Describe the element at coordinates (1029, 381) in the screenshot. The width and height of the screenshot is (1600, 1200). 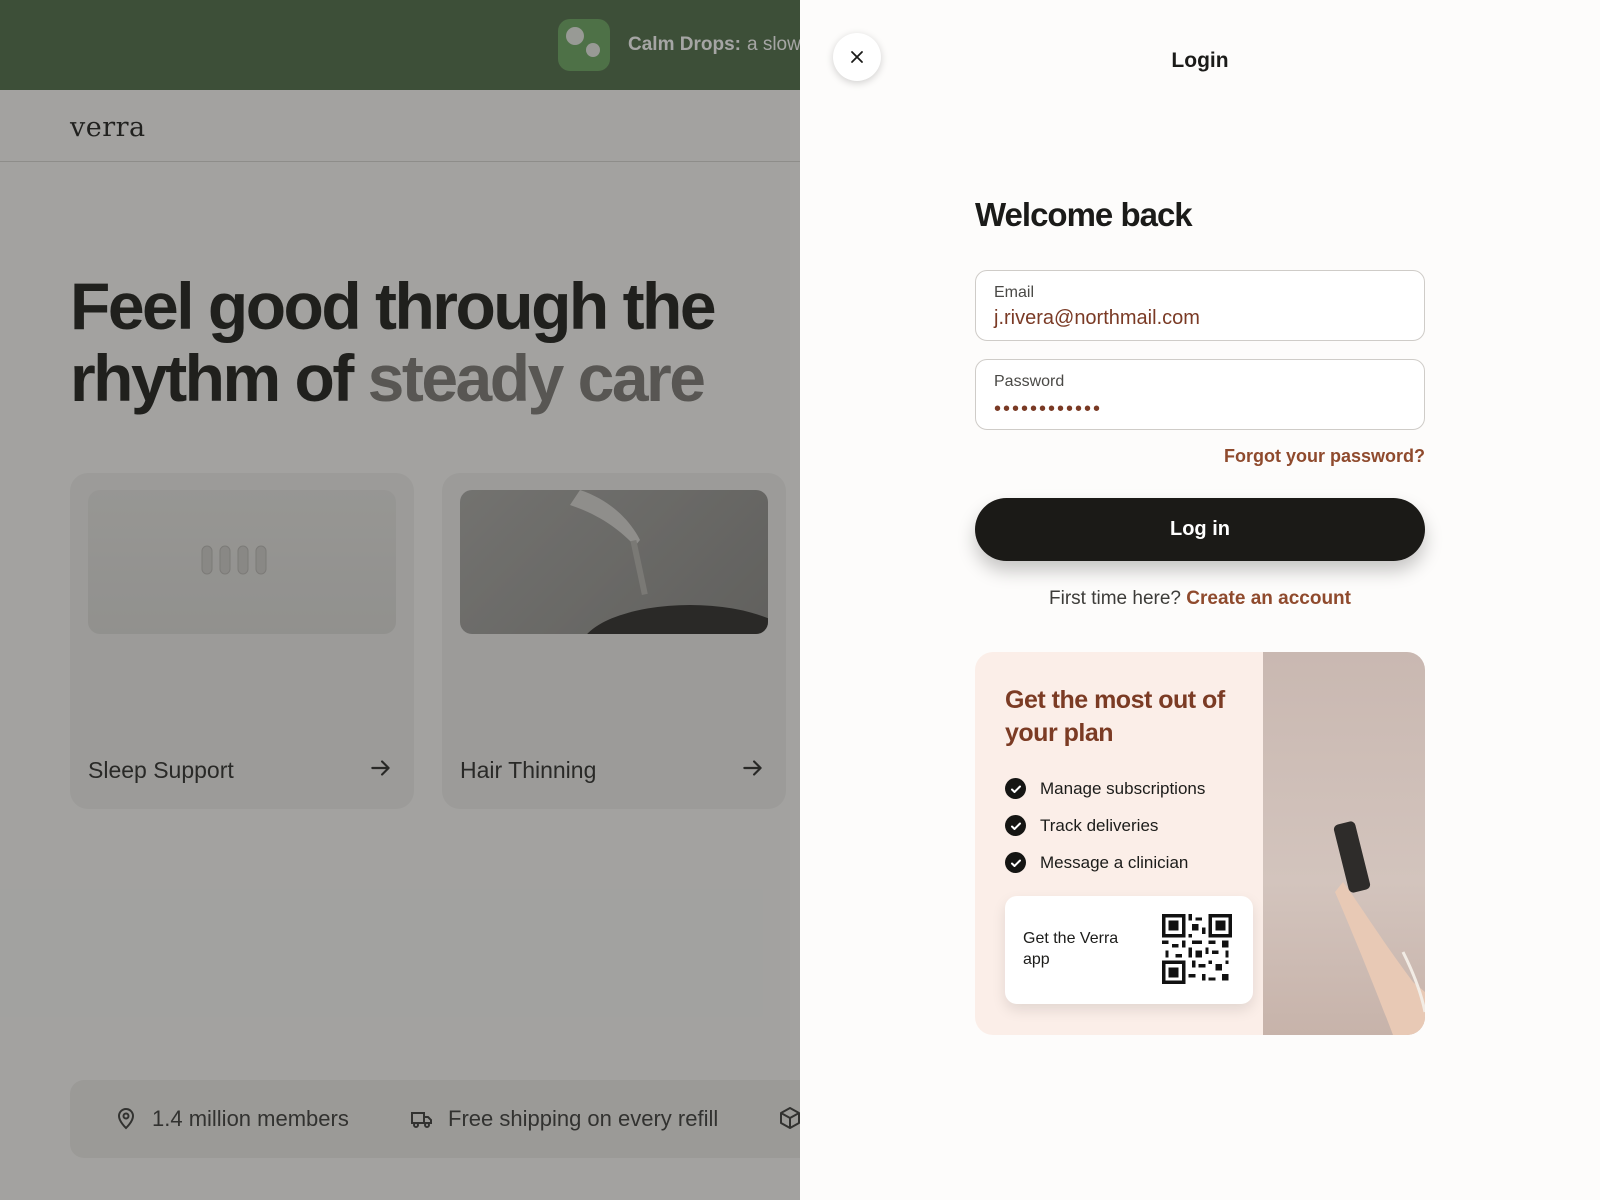
I see `password-label: Password` at that location.